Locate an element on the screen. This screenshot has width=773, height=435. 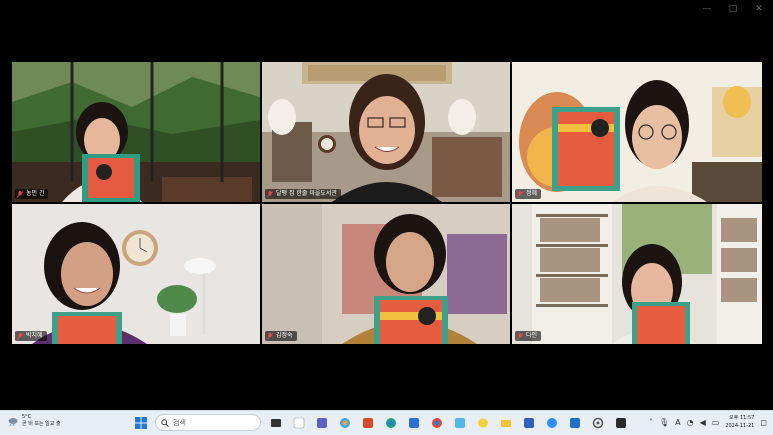
edge-app-icon is located at coordinates (390, 422).